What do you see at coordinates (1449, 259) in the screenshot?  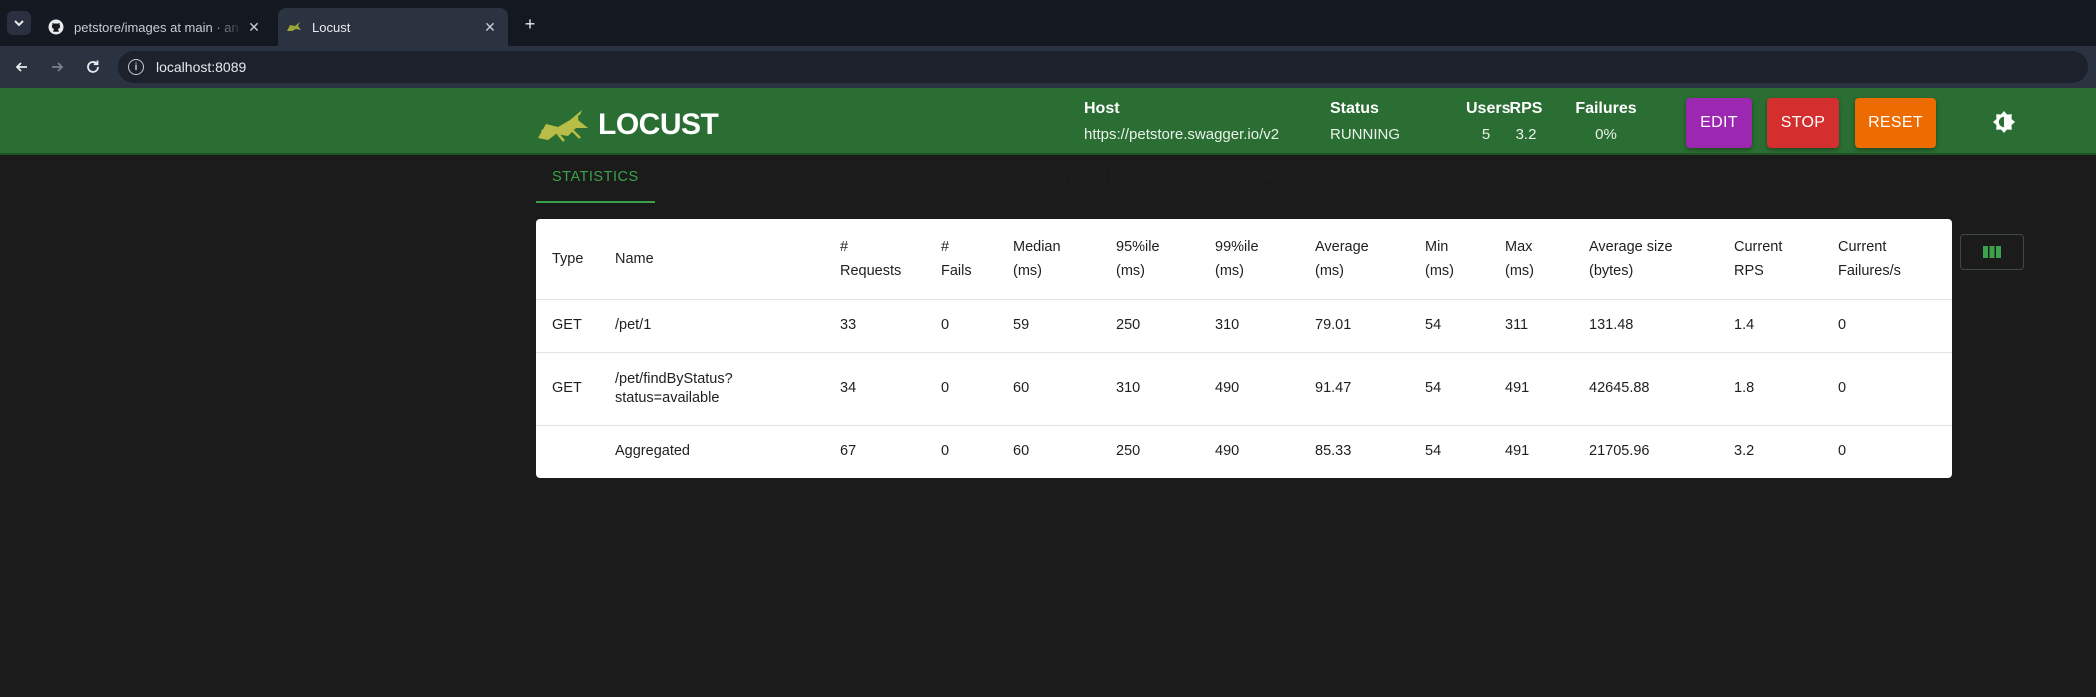 I see `col-min: Min (ms)` at bounding box center [1449, 259].